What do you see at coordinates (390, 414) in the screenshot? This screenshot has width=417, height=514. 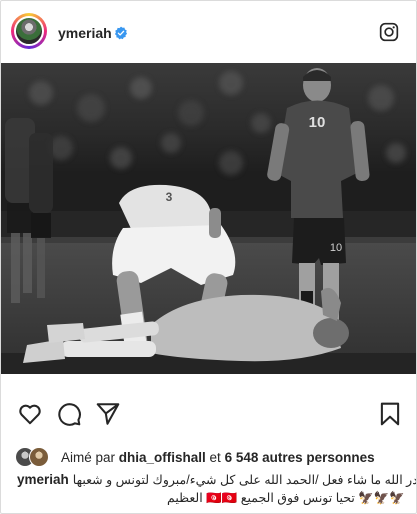 I see `bookmark-icon` at bounding box center [390, 414].